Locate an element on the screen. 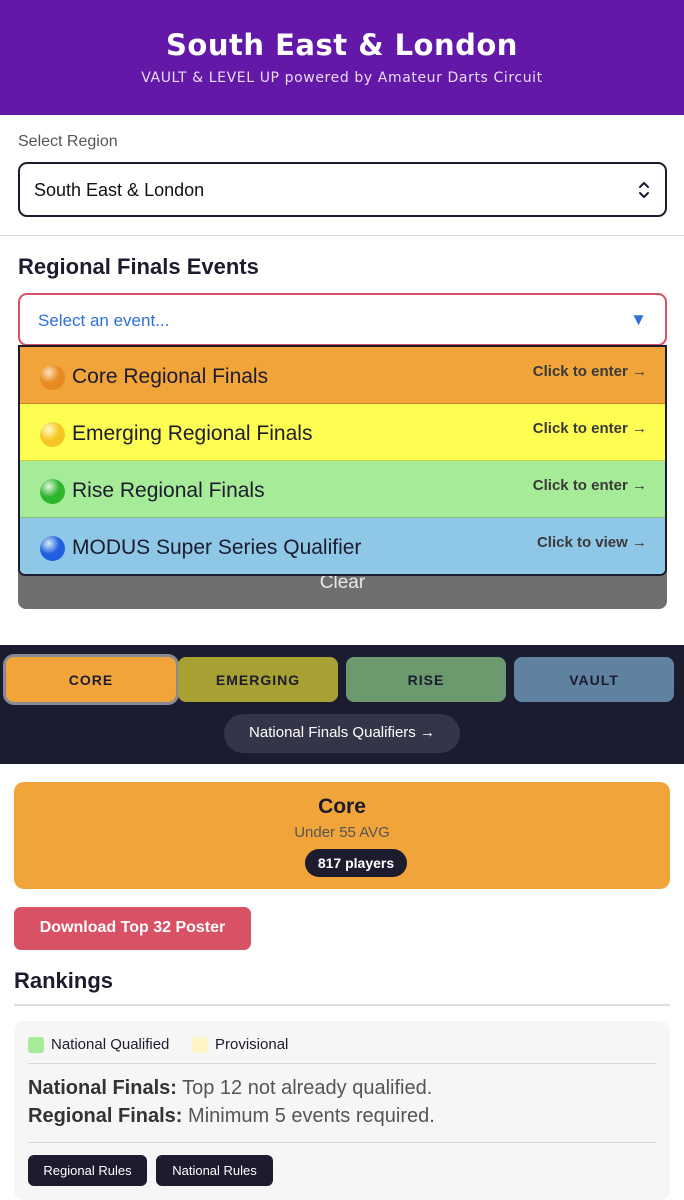 Image resolution: width=684 pixels, height=1200 pixels. tab-rise: RISE is located at coordinates (426, 679).